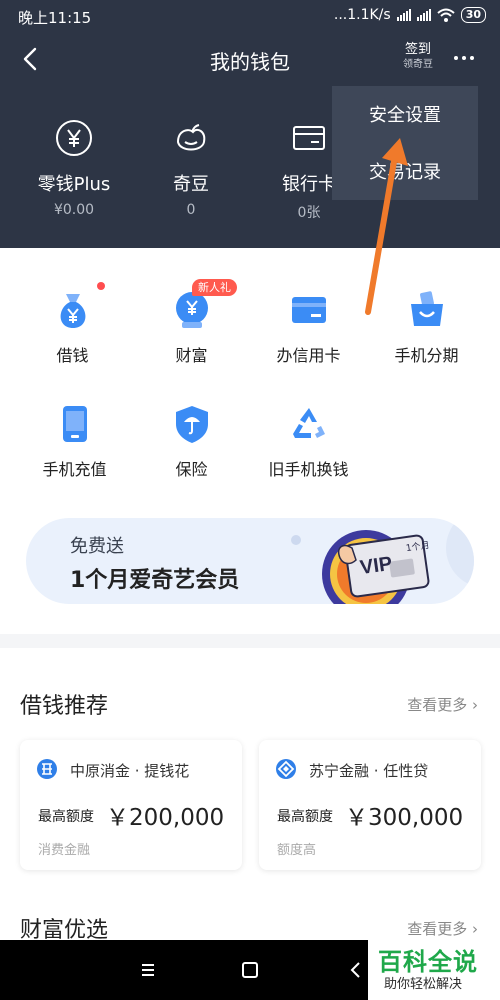  What do you see at coordinates (130, 771) in the screenshot?
I see `loan-card-name: 中原消金 · 提钱花` at bounding box center [130, 771].